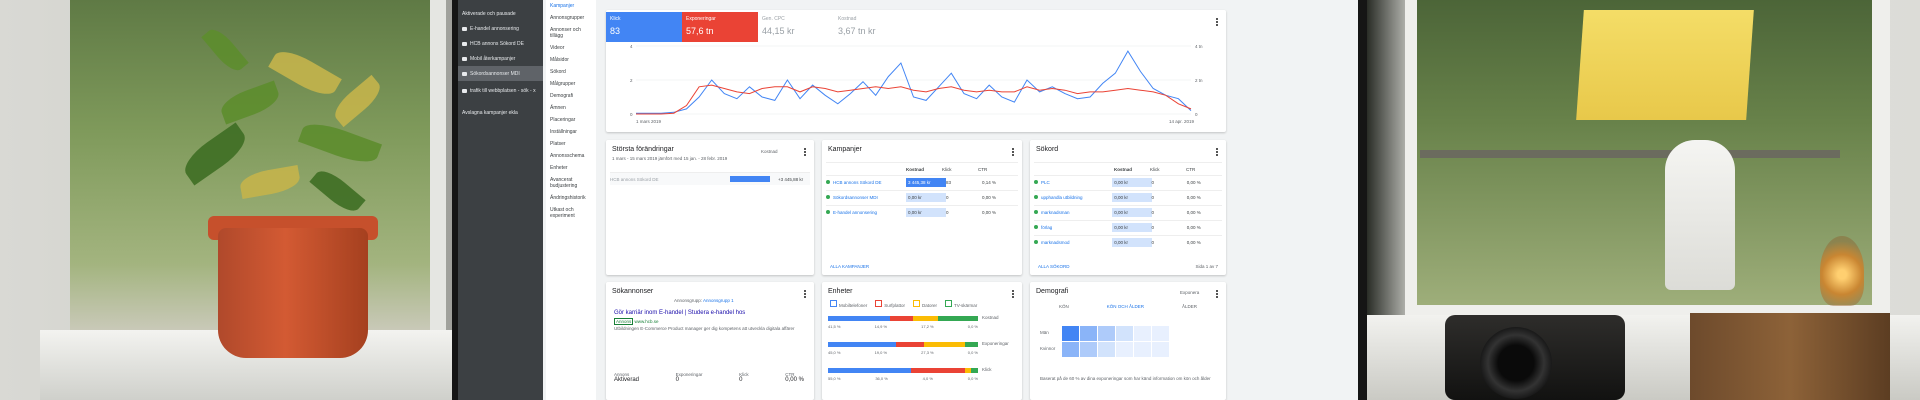 This screenshot has width=1920, height=400. Describe the element at coordinates (990, 317) in the screenshot. I see `device-metric-select: Kostnad` at that location.